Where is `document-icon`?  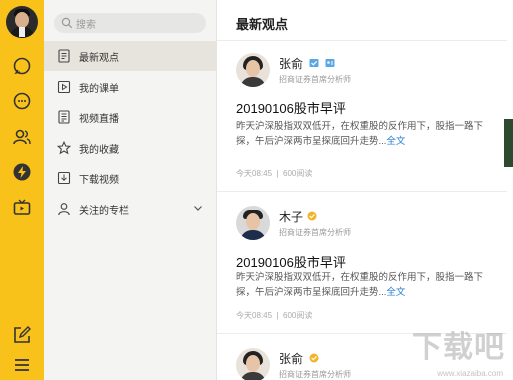 document-icon is located at coordinates (64, 56).